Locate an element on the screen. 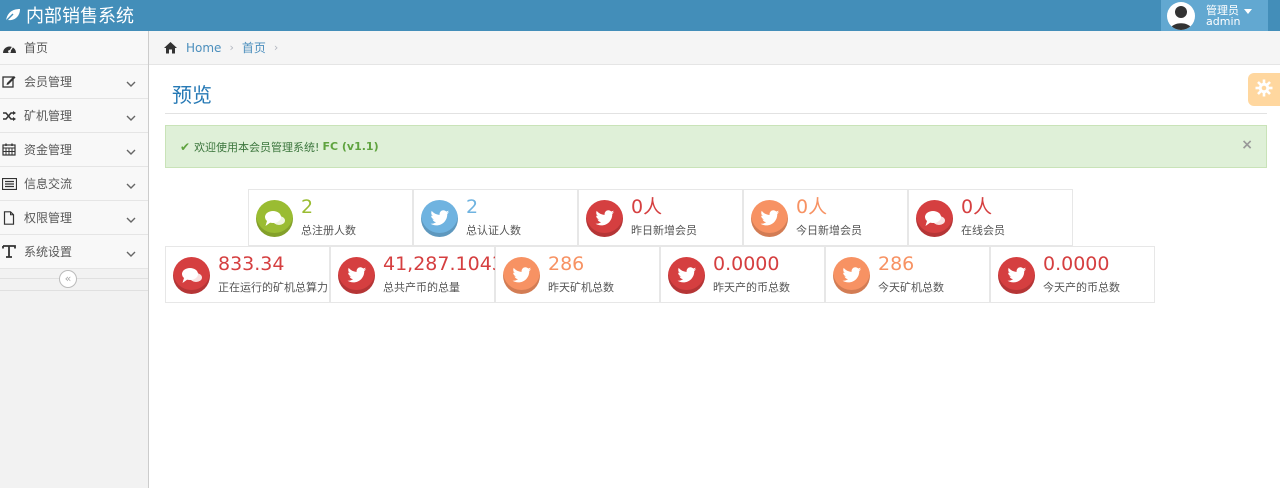 The width and height of the screenshot is (1280, 488). dashboard-icon is located at coordinates (9, 48).